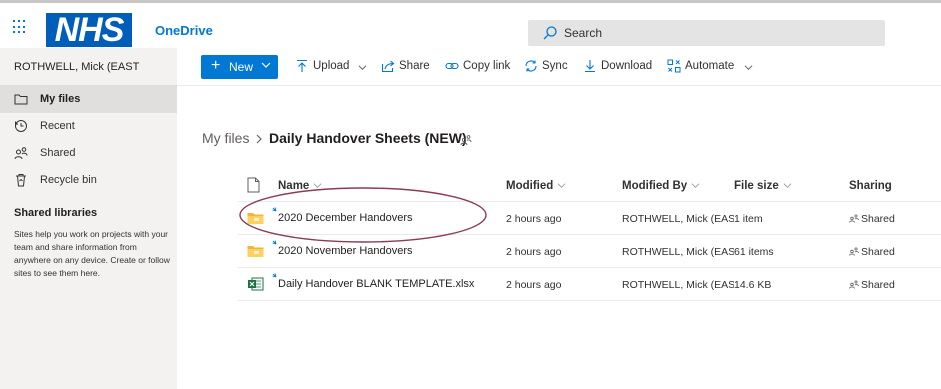  I want to click on file-size-cell: 14.6 KB, so click(753, 285).